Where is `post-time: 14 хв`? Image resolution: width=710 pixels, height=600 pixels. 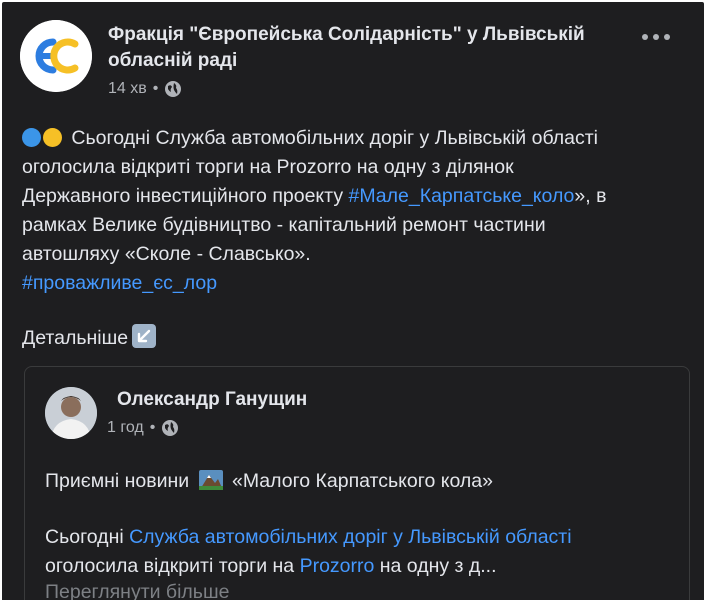
post-time: 14 хв is located at coordinates (127, 89).